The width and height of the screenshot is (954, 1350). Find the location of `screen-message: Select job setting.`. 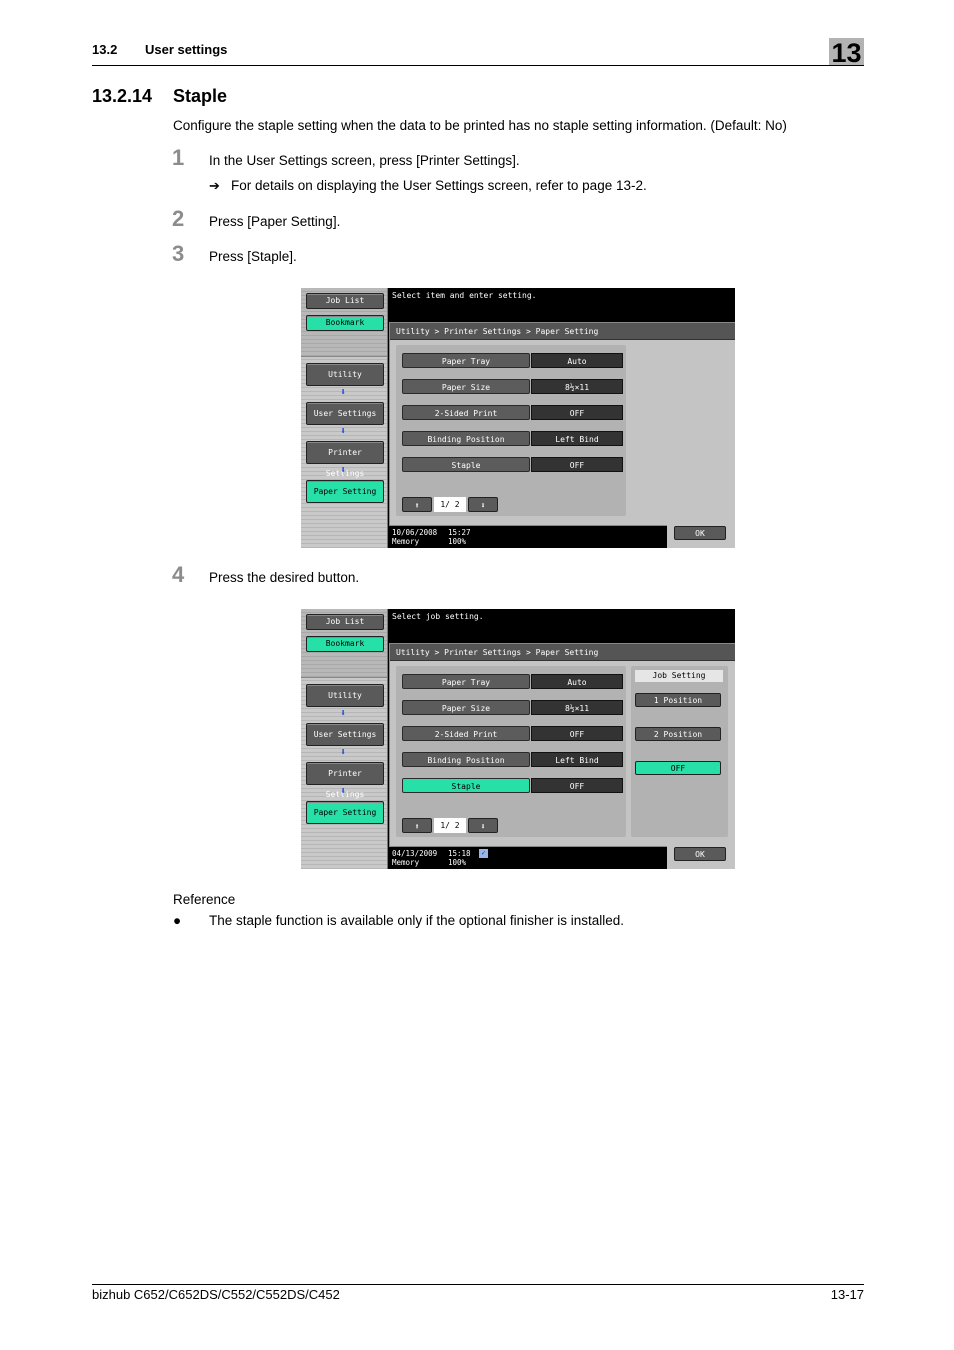

screen-message: Select job setting. is located at coordinates (438, 616).